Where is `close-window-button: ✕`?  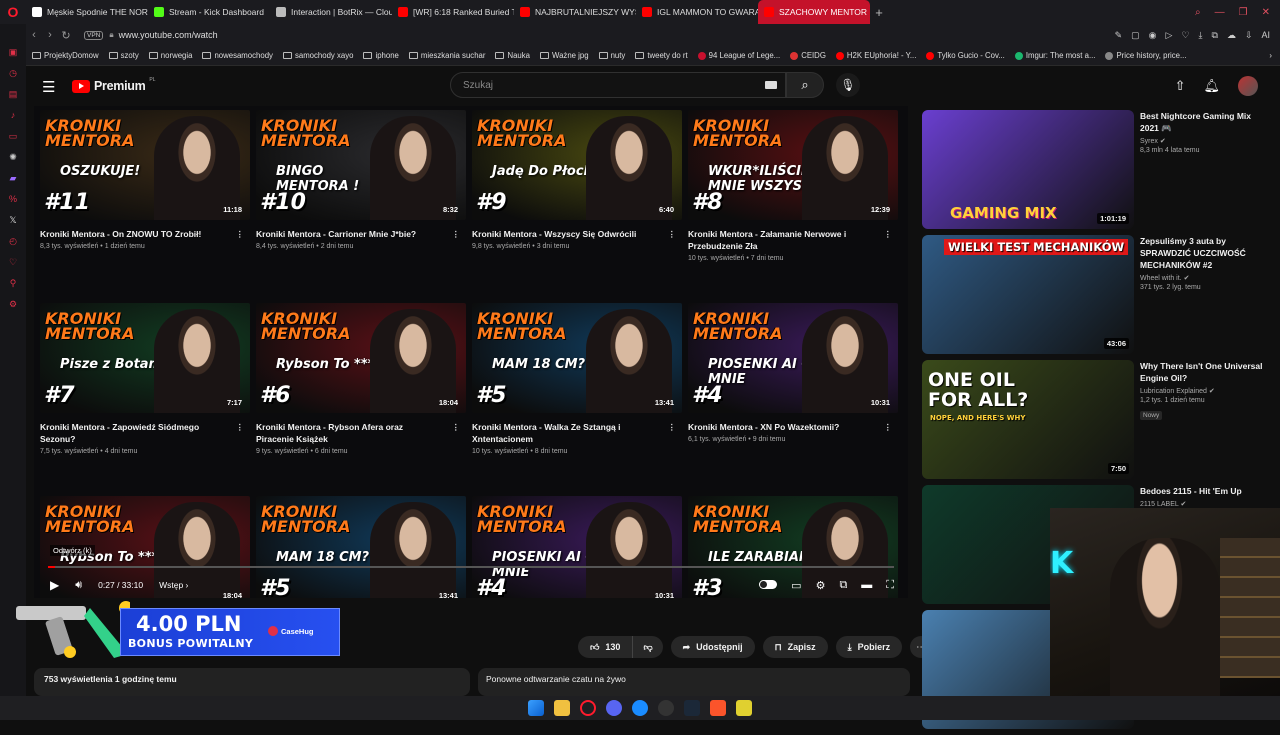
close-window-button: ✕ is located at coordinates (1266, 12).